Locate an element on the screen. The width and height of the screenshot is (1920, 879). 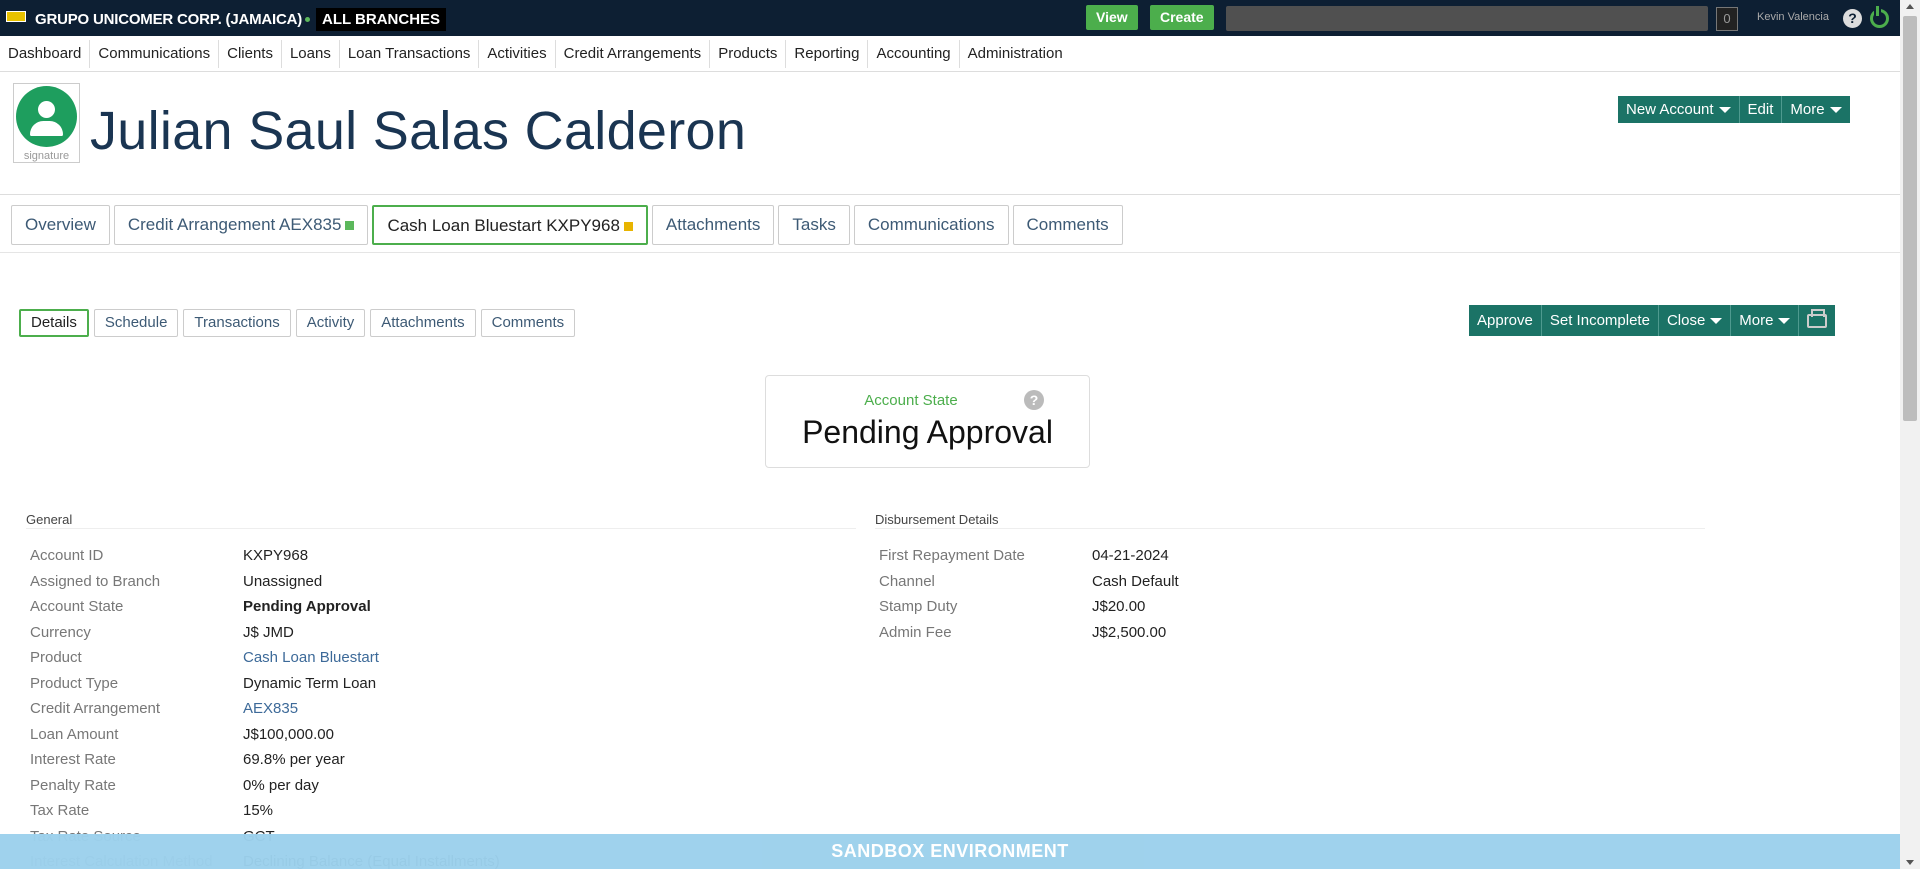
nav-clients: Clients is located at coordinates (250, 53).